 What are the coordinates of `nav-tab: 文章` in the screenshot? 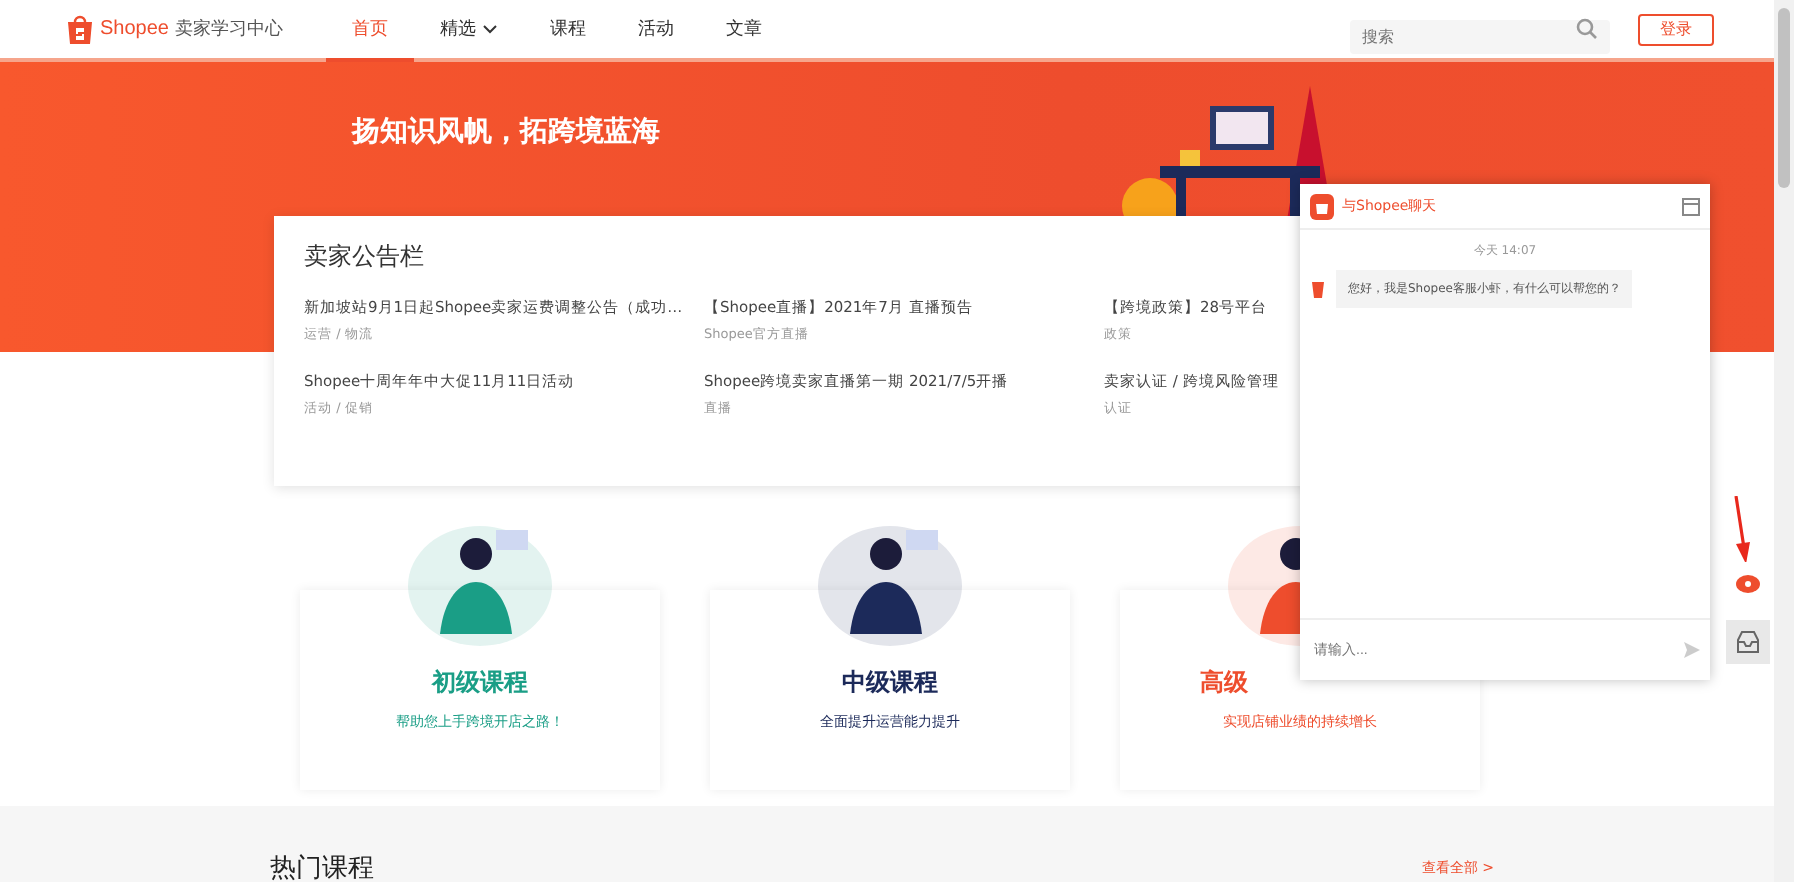 It's located at (744, 31).